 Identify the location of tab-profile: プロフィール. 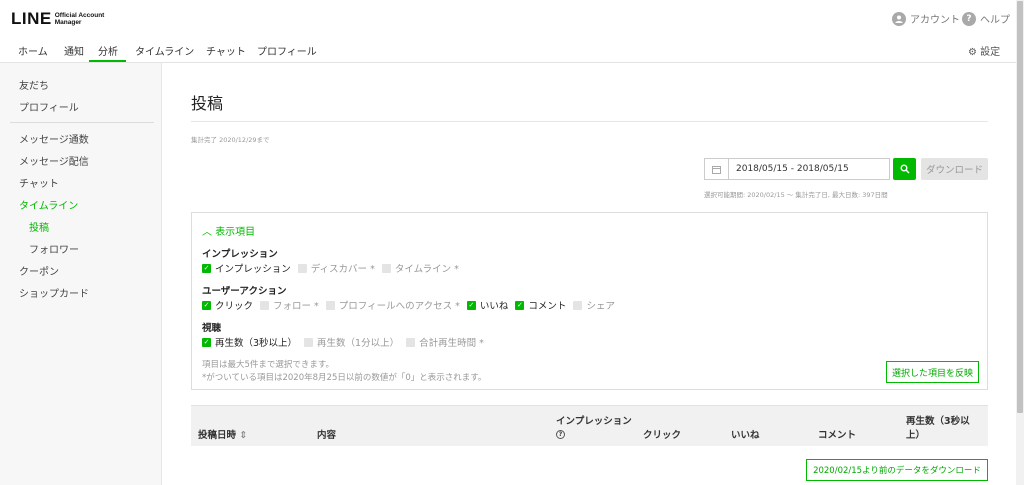
(287, 50).